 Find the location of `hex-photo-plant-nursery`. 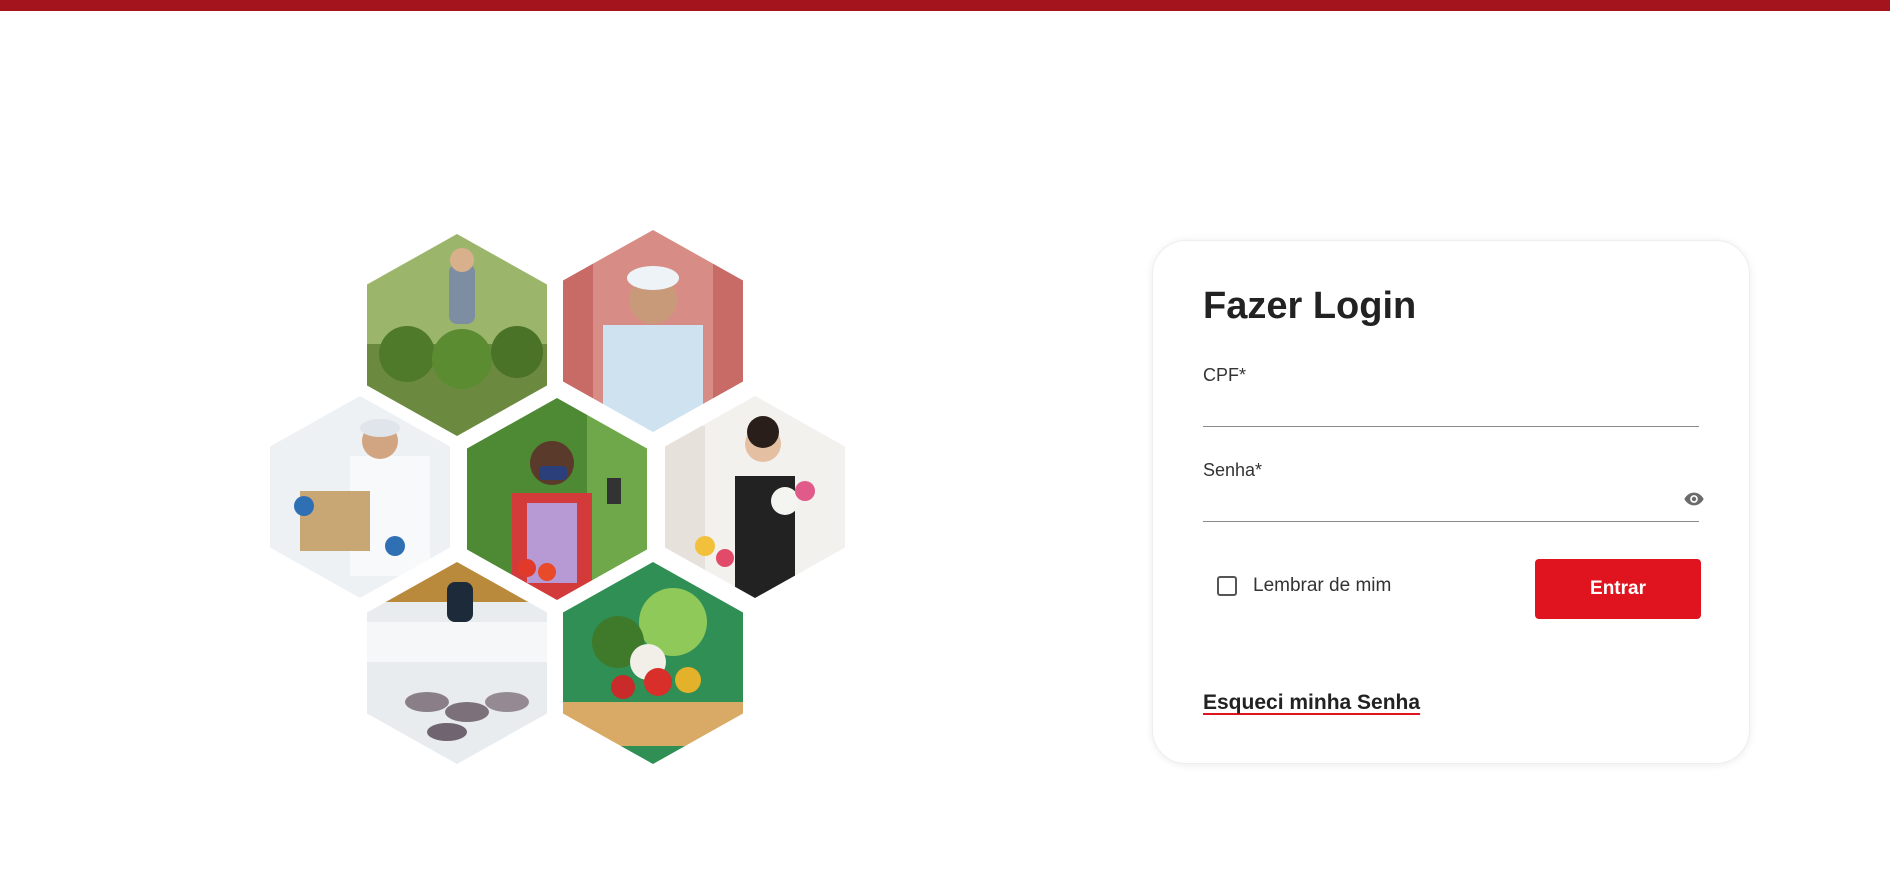

hex-photo-plant-nursery is located at coordinates (457, 335).